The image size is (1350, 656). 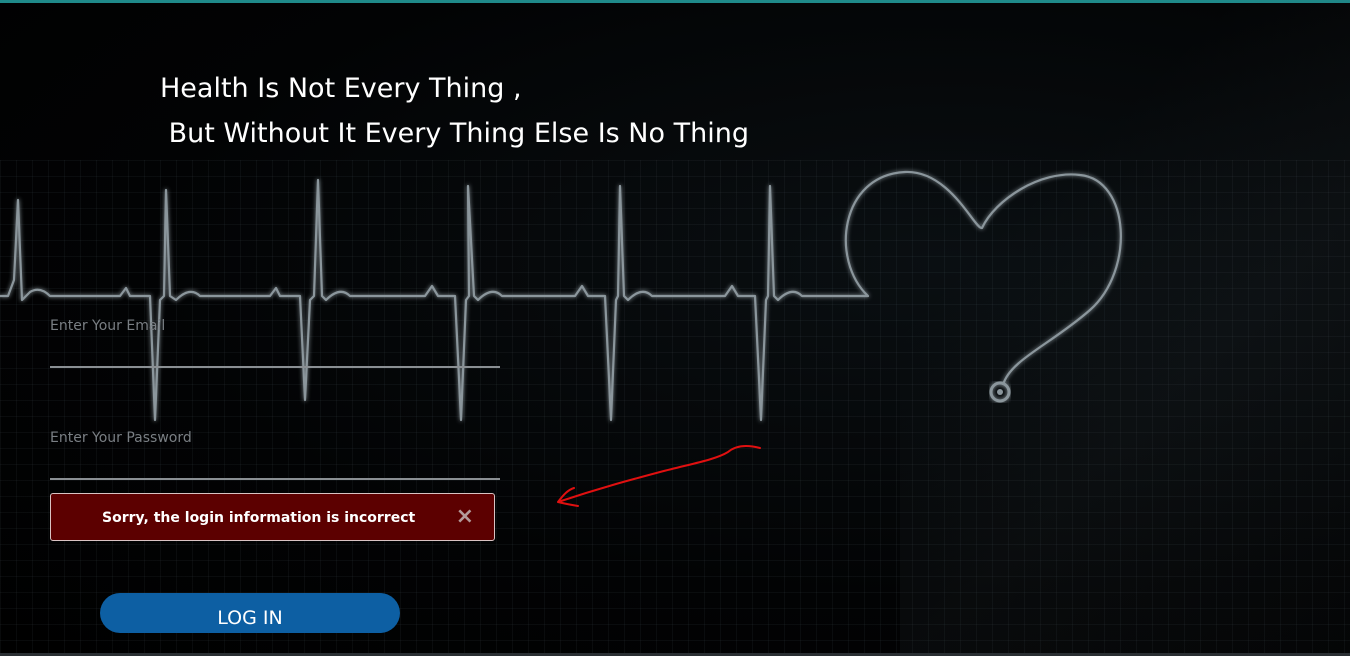 I want to click on login-button: LOG IN, so click(x=250, y=613).